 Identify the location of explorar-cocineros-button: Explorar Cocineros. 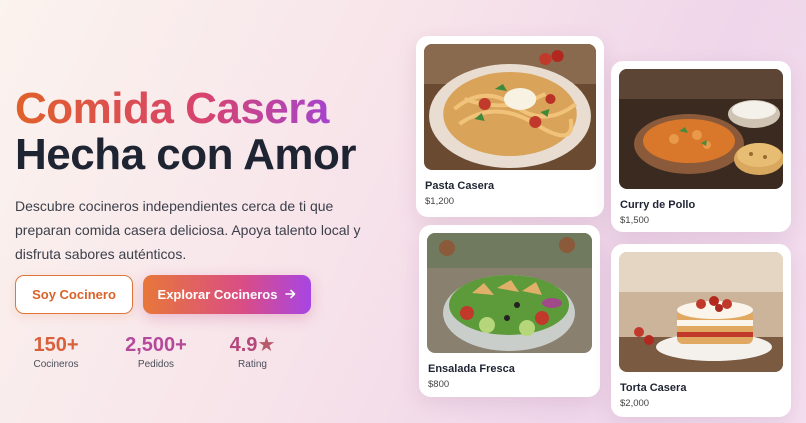
(227, 294).